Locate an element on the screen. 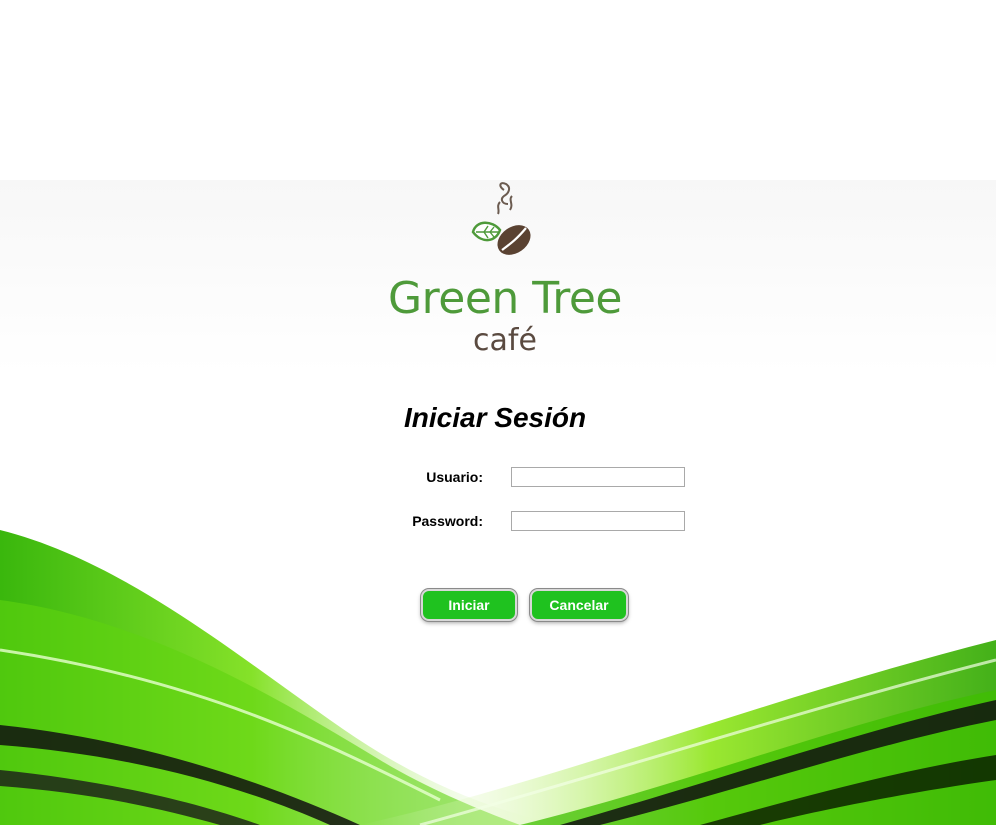 The width and height of the screenshot is (996, 825). cancel-button: Cancelar is located at coordinates (579, 605).